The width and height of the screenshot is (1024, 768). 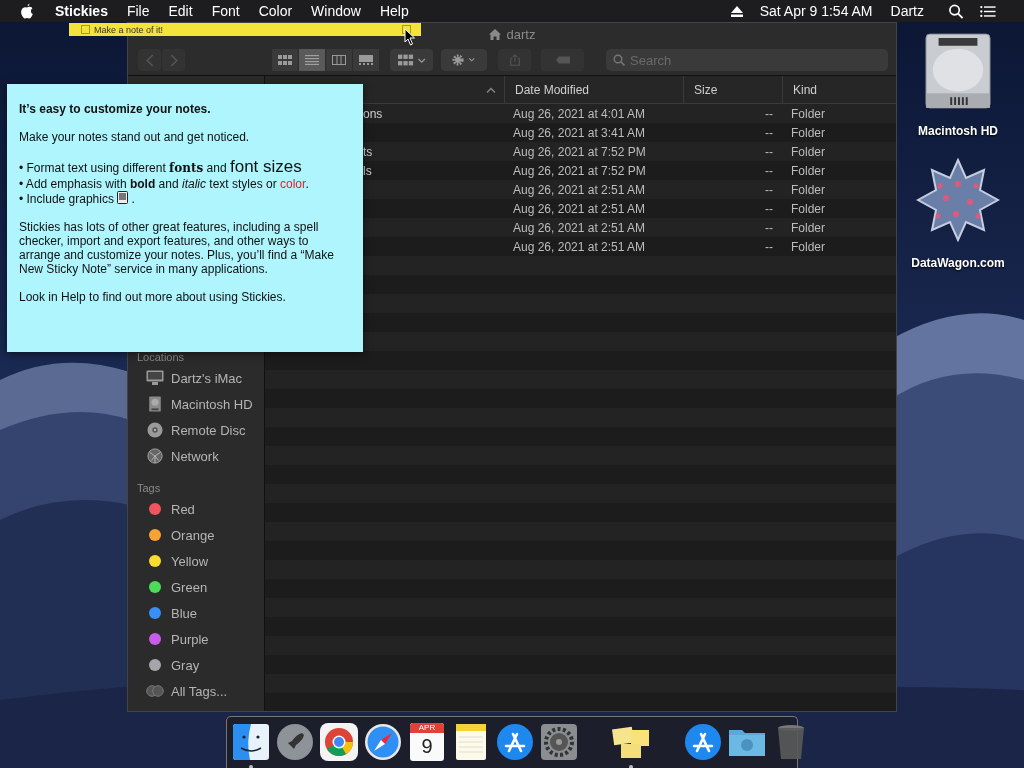 What do you see at coordinates (27, 11) in the screenshot?
I see `apple-logo-icon` at bounding box center [27, 11].